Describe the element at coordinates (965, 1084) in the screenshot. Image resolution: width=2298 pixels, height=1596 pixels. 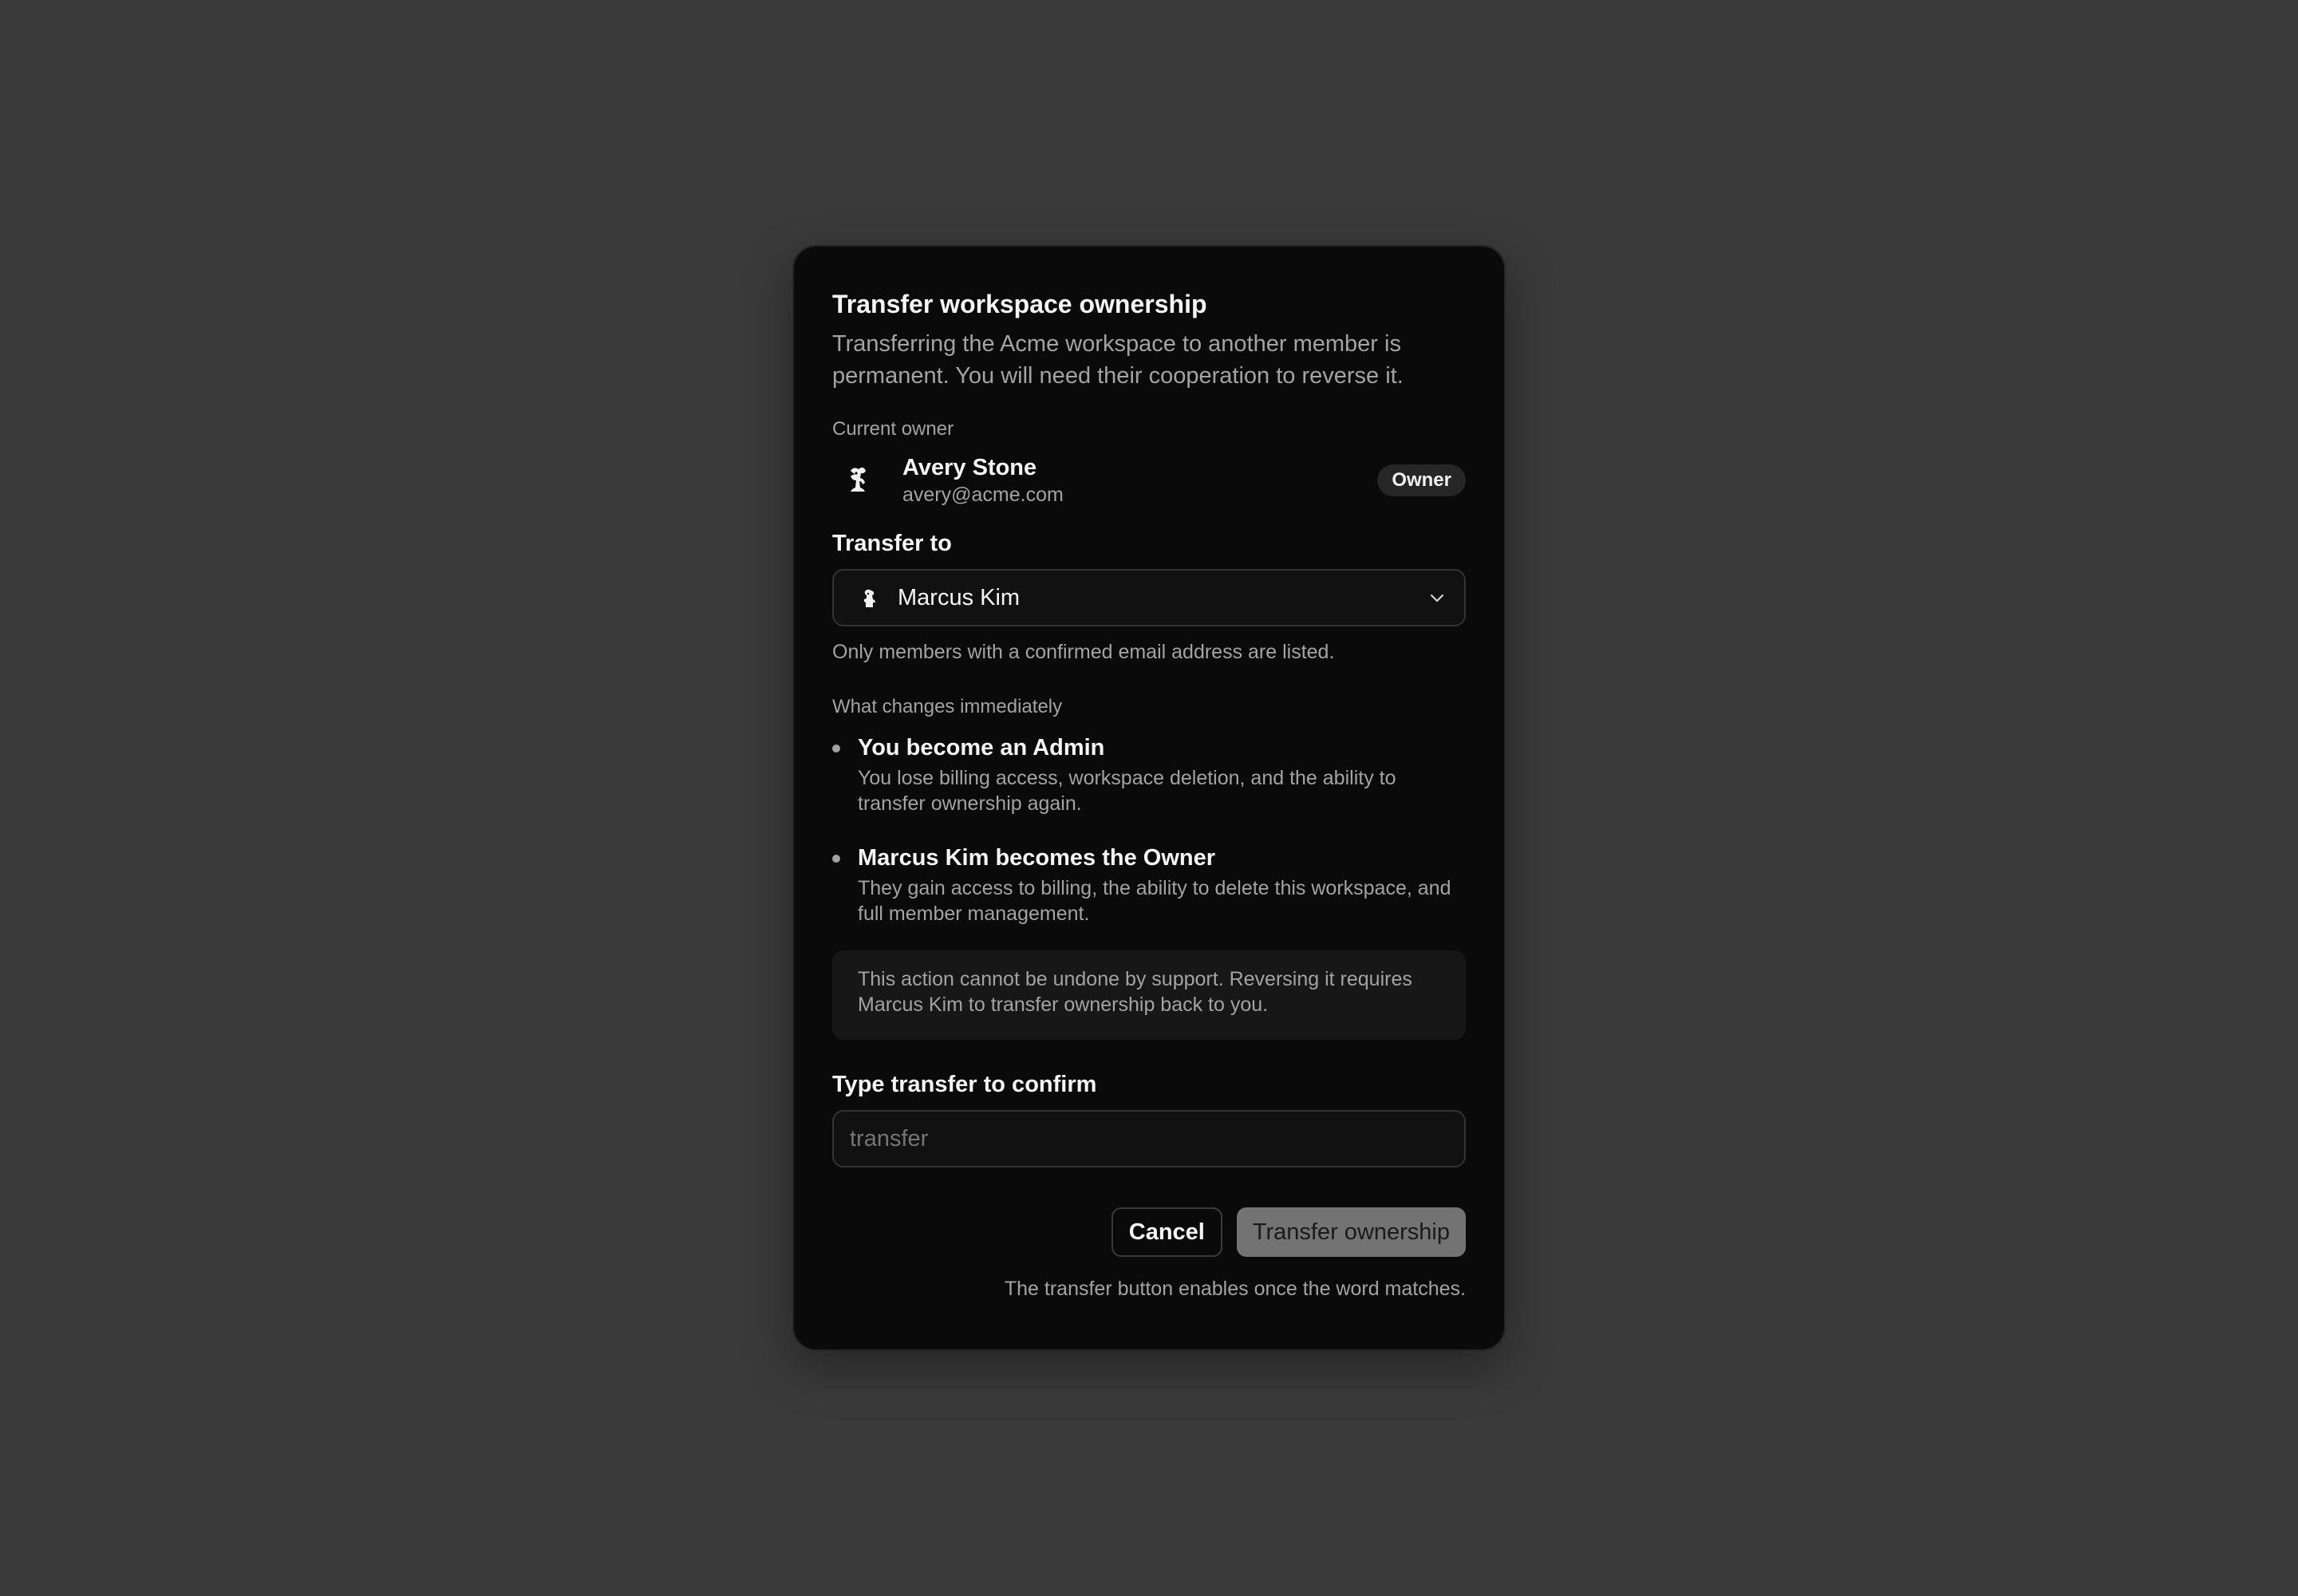
I see `confirm-label: Type transfer to confirm` at that location.